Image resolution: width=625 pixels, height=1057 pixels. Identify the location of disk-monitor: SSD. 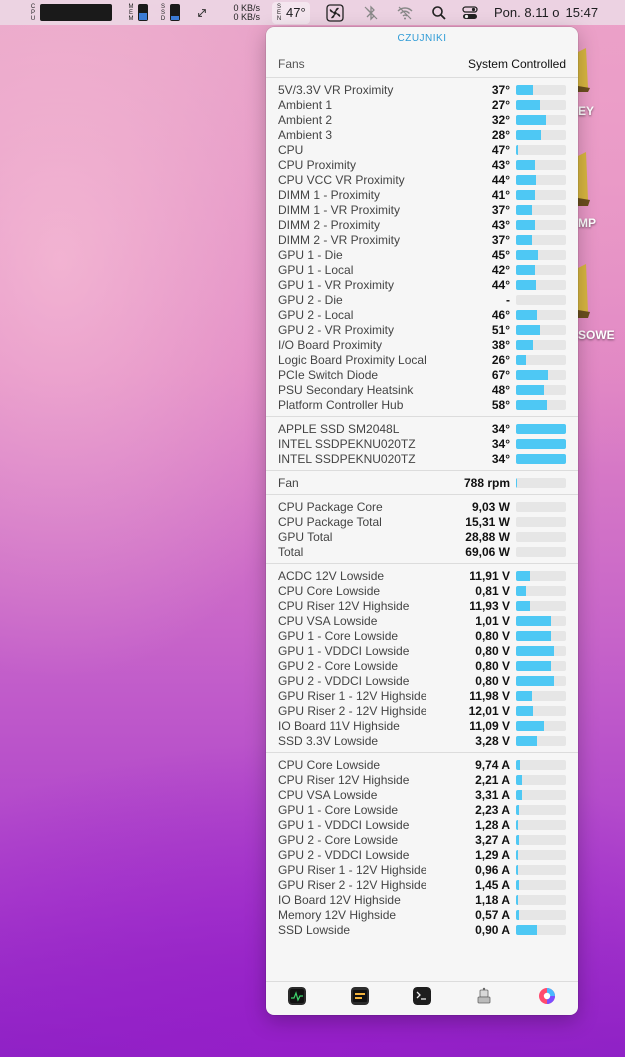
(170, 12).